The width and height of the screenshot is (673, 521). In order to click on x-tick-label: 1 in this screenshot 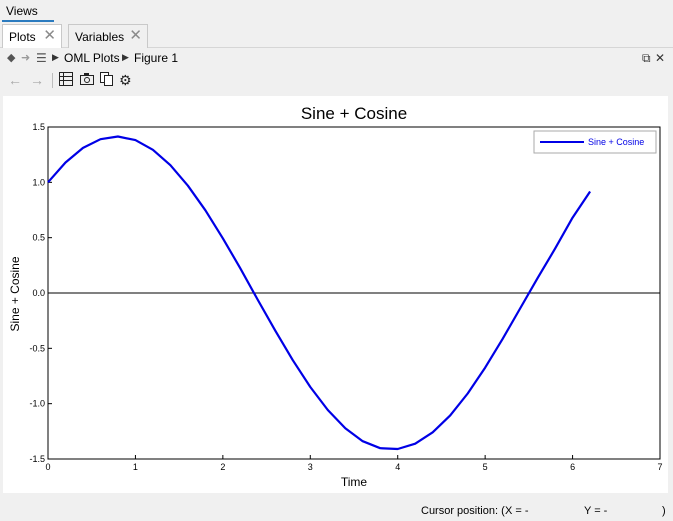, I will do `click(135, 467)`.